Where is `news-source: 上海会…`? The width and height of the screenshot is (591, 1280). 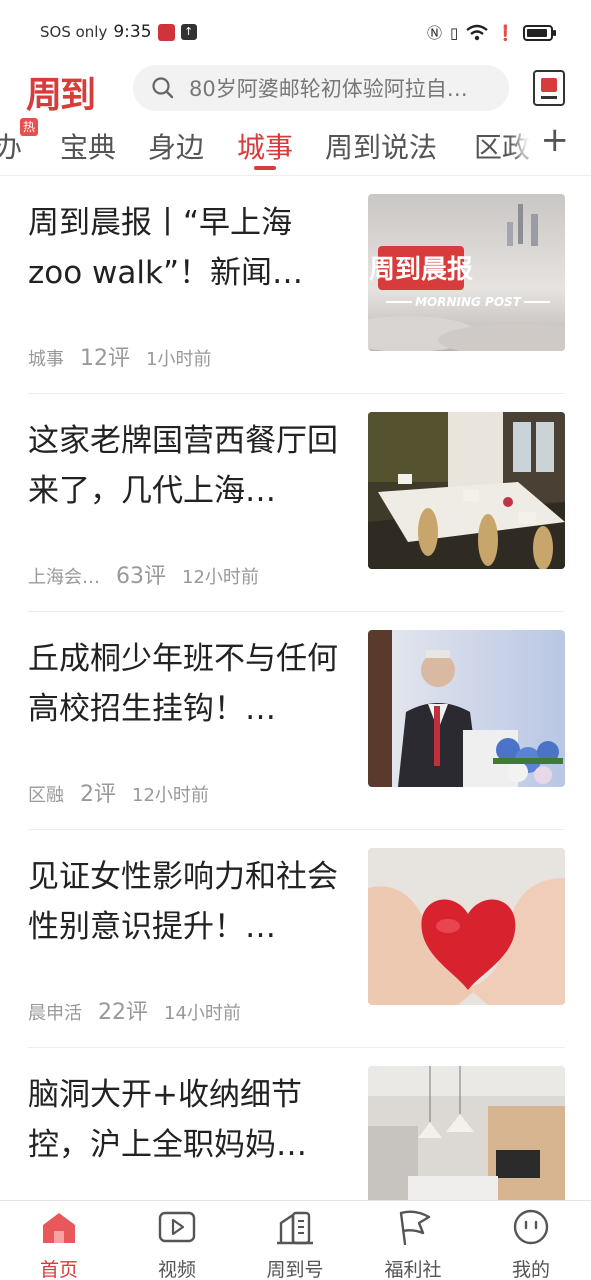
news-source: 上海会… is located at coordinates (64, 577).